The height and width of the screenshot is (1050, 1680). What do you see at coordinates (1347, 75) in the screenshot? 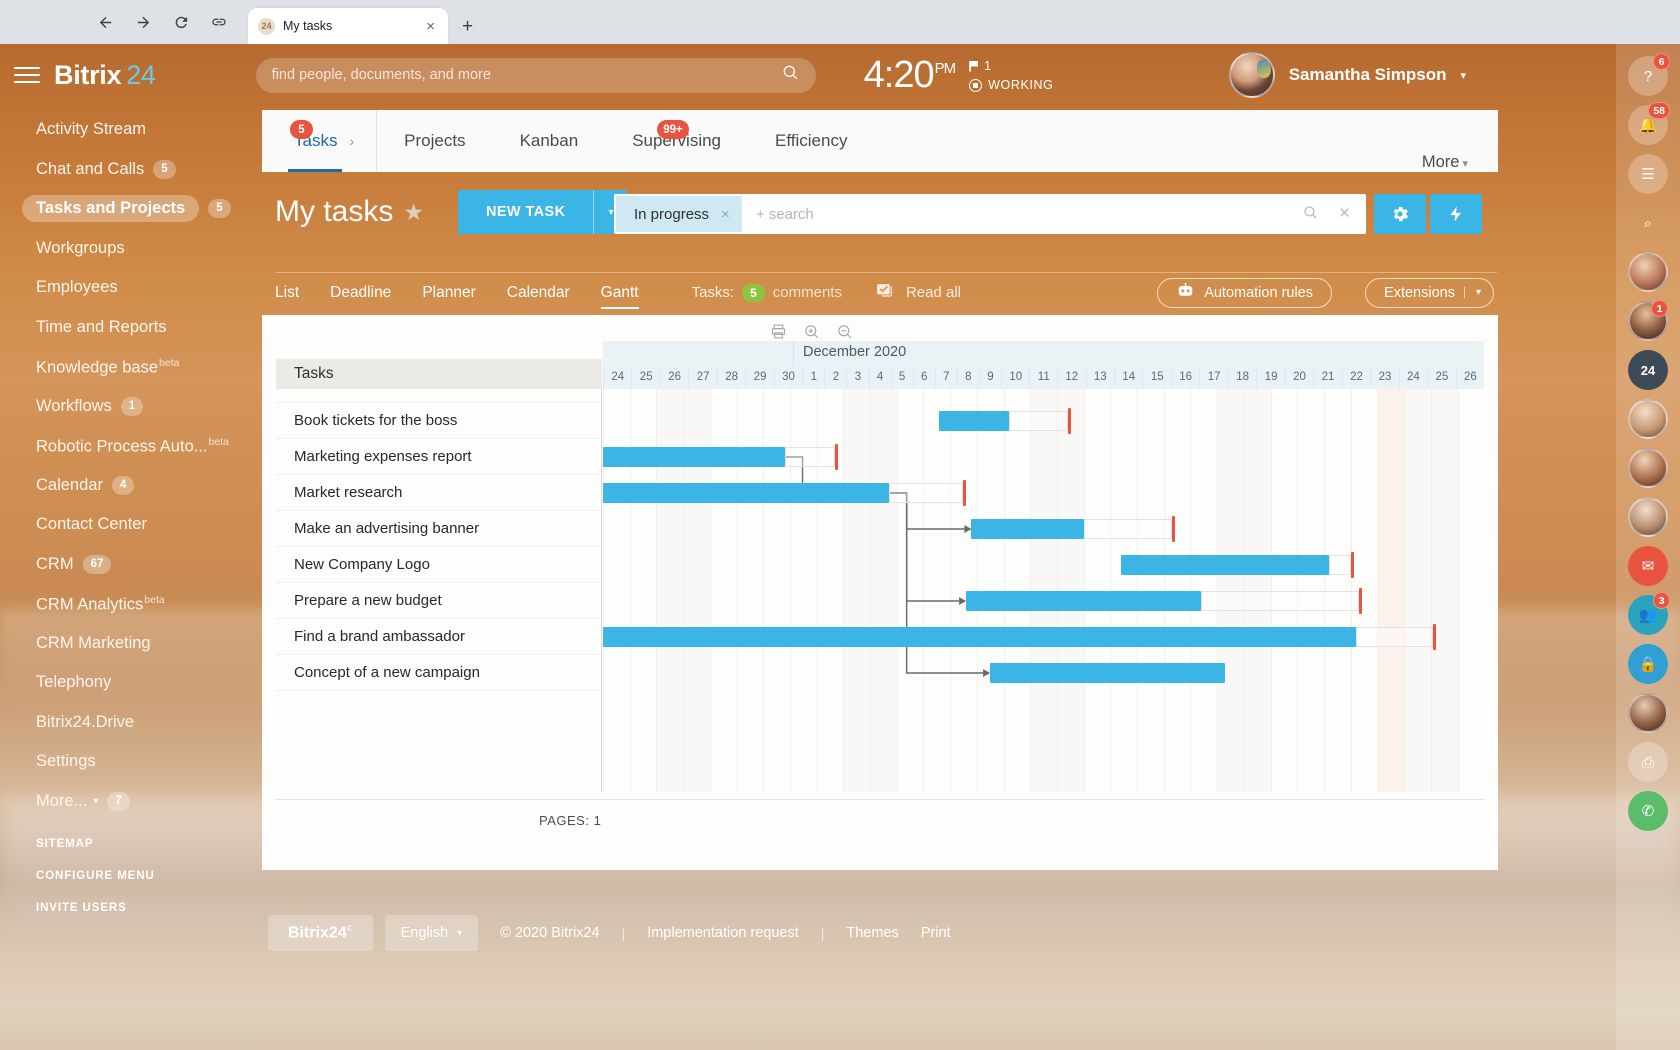
I see `user-menu: Samantha Simpson ▾` at bounding box center [1347, 75].